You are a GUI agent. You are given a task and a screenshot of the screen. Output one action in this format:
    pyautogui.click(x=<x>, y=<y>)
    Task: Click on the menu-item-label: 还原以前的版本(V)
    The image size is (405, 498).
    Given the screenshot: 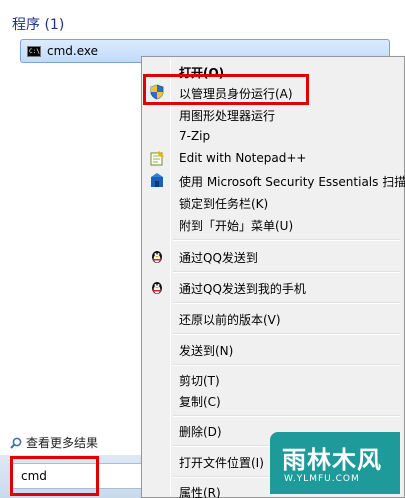 What is the action you would take?
    pyautogui.click(x=230, y=320)
    